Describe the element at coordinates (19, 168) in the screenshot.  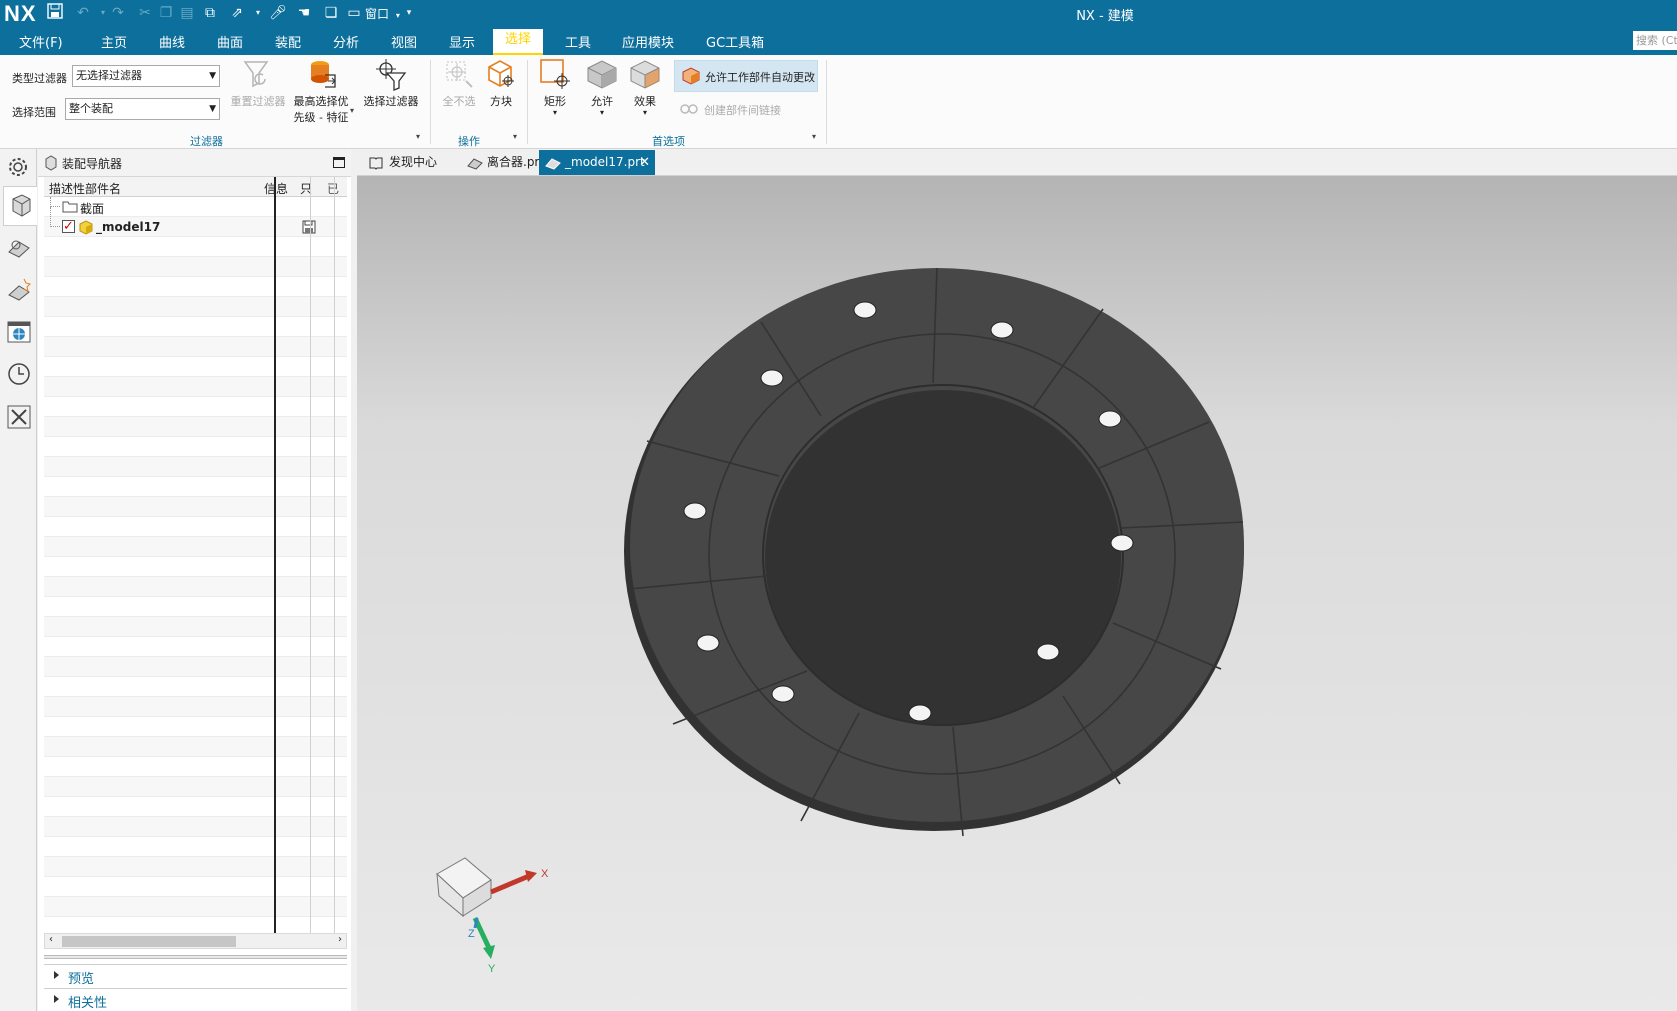
I see `settings-gear-icon` at that location.